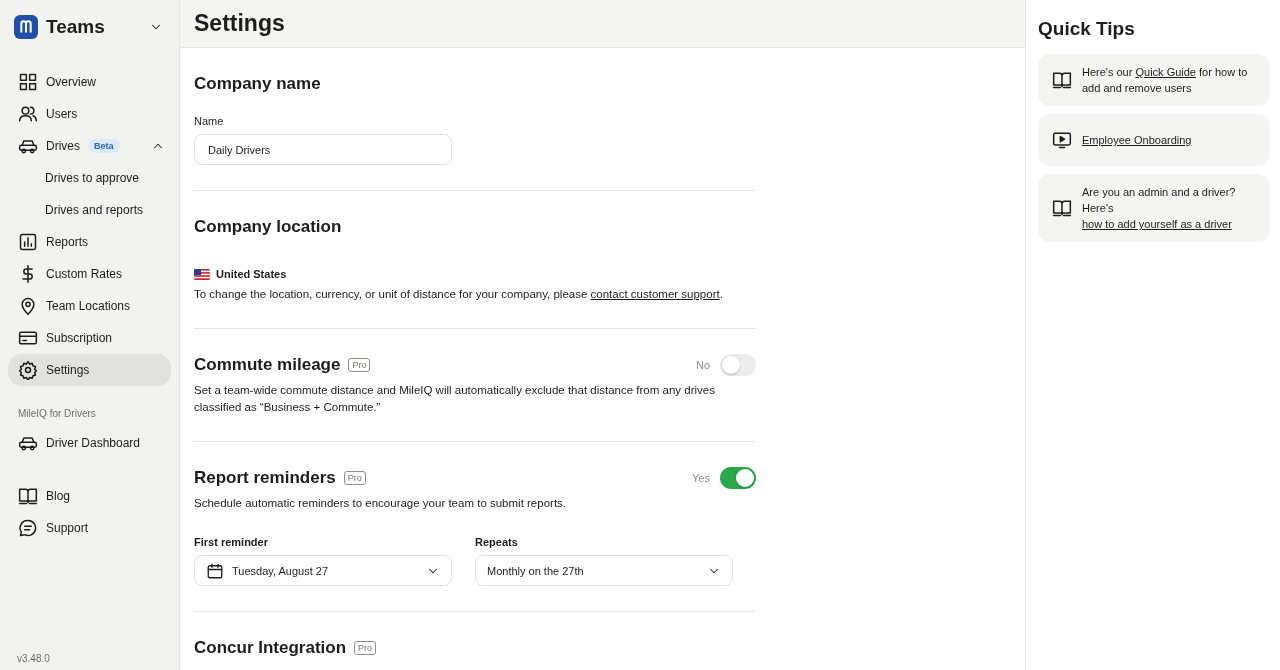  I want to click on section-label: MileIQ for Drivers, so click(57, 413).